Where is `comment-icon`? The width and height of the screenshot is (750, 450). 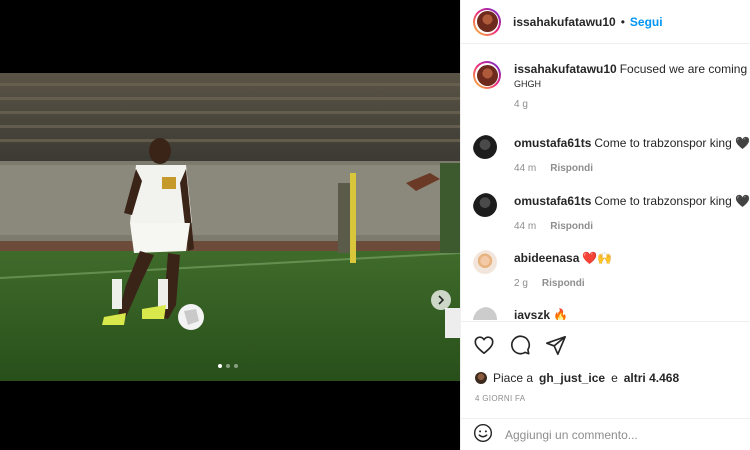
comment-icon is located at coordinates (521, 345).